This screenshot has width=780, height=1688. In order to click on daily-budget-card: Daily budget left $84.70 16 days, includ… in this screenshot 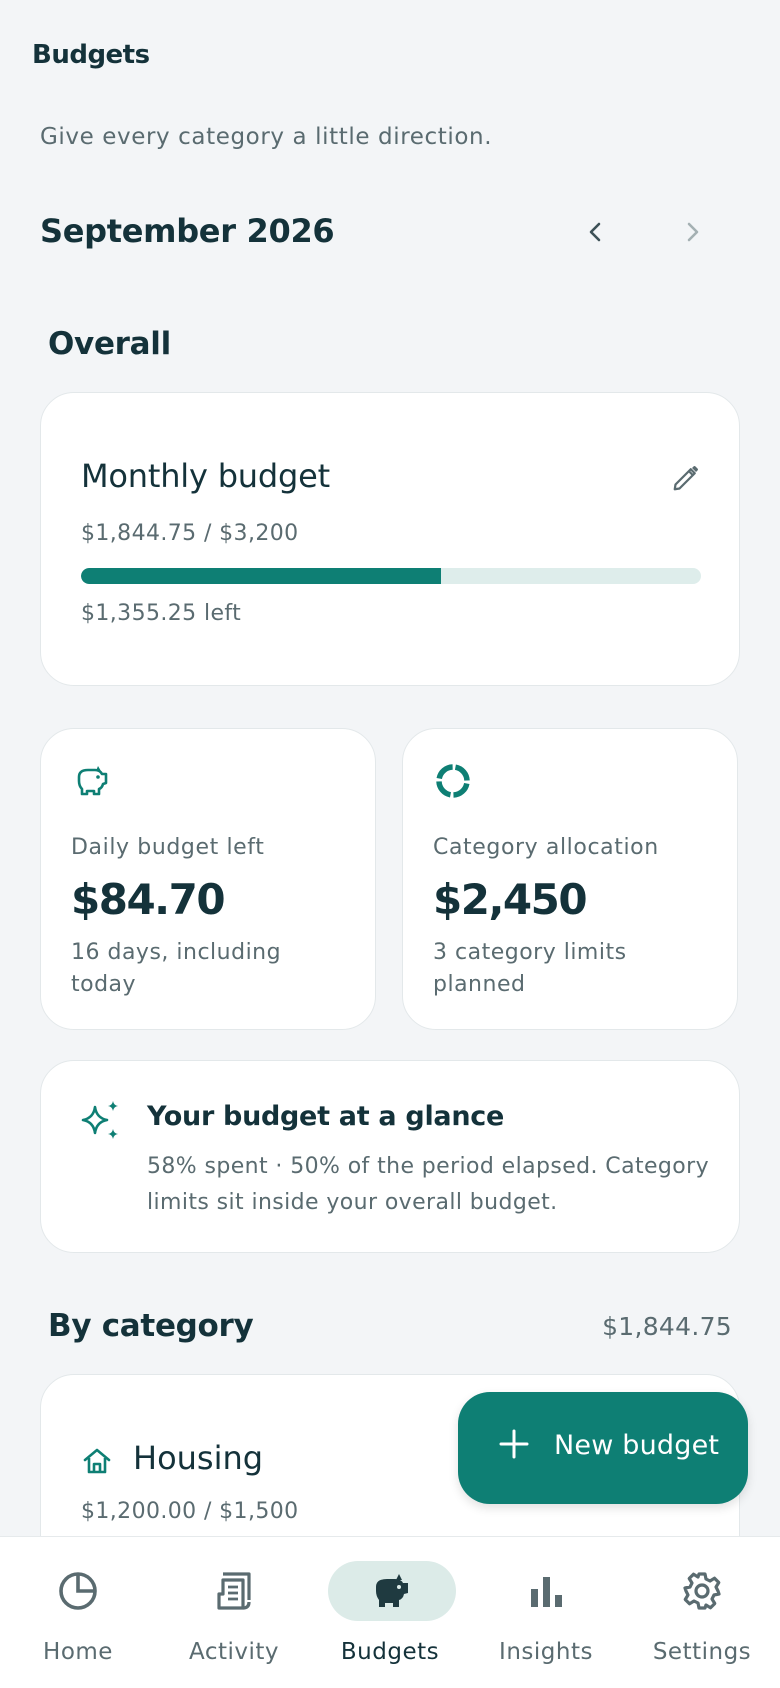, I will do `click(208, 879)`.